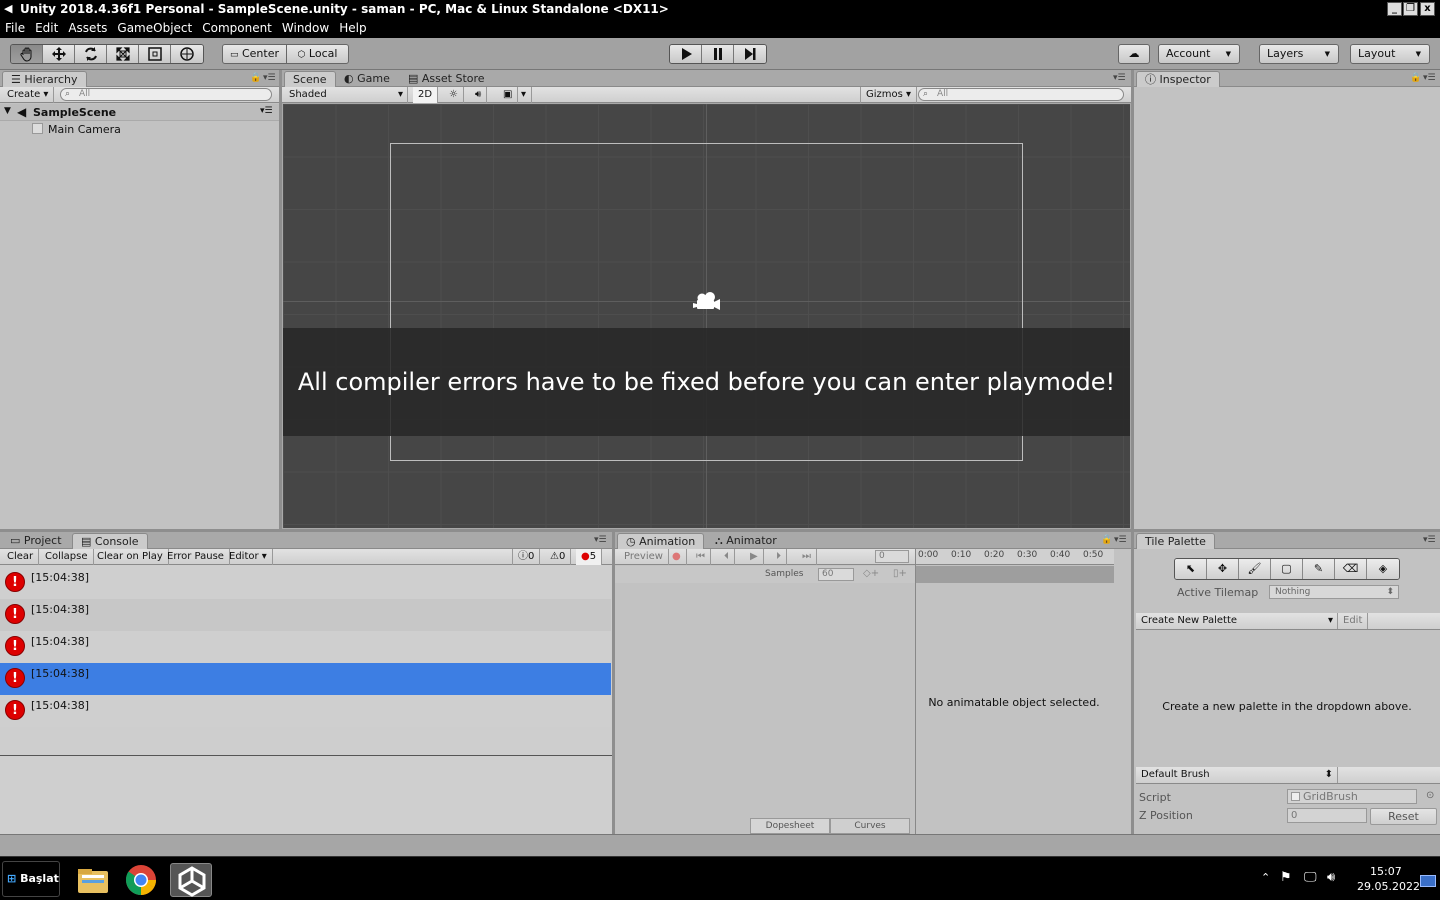 This screenshot has width=1440, height=900. I want to click on reset-button: Reset, so click(1403, 816).